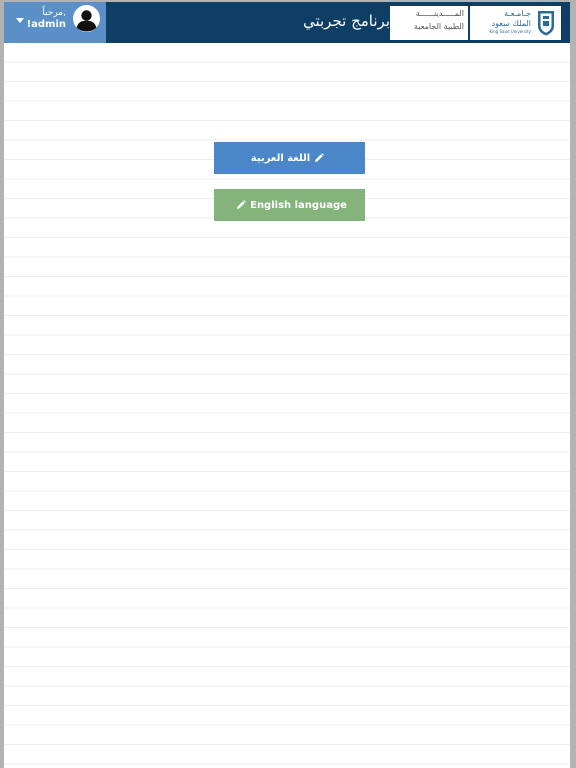 The width and height of the screenshot is (576, 768). Describe the element at coordinates (20, 20) in the screenshot. I see `caret-down-icon` at that location.